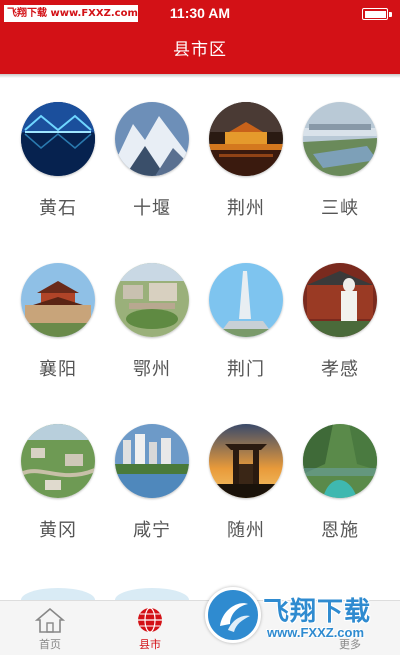  I want to click on city-name: 荆门, so click(246, 369).